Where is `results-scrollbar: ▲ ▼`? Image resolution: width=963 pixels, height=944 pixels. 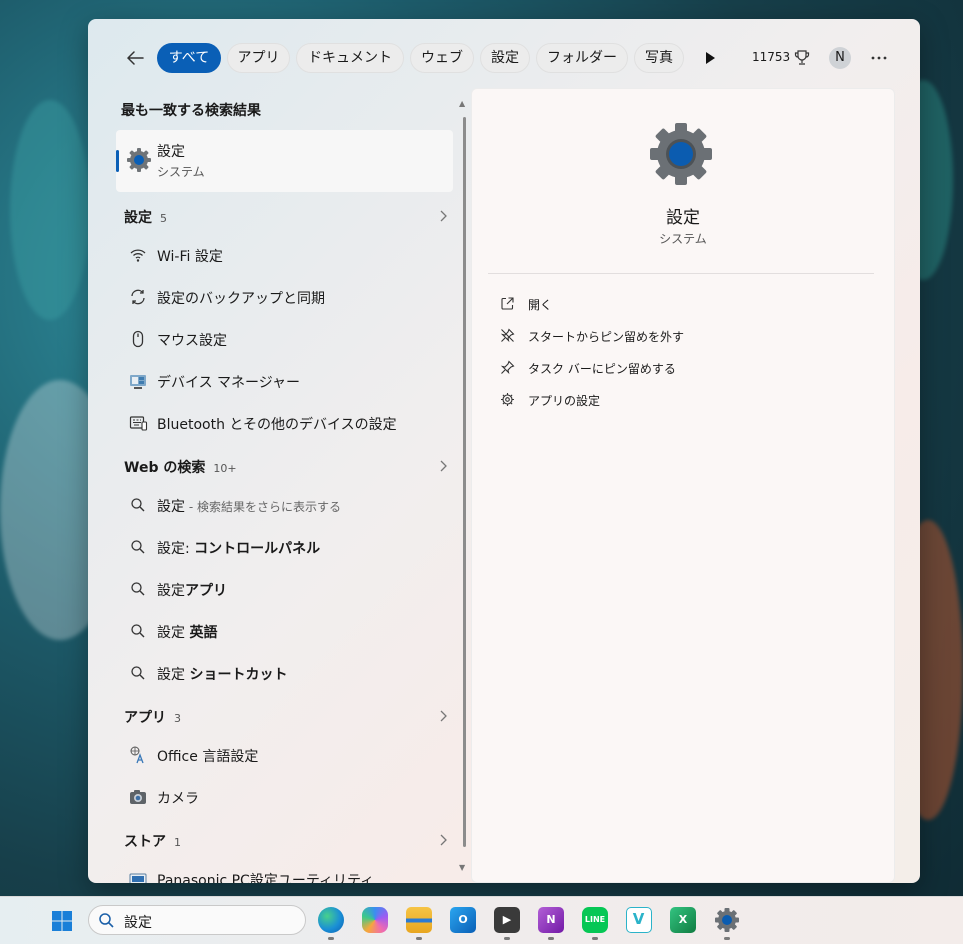 results-scrollbar: ▲ ▼ is located at coordinates (464, 489).